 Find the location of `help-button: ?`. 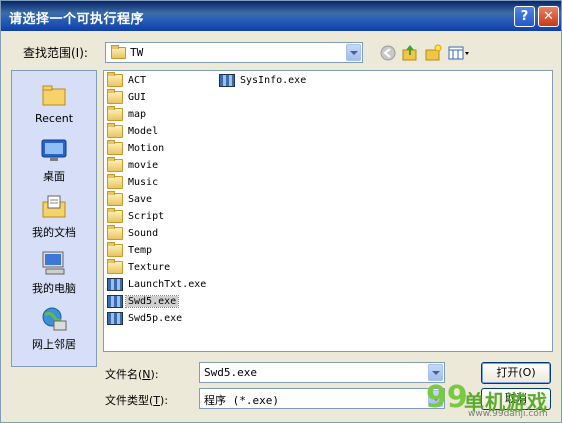

help-button: ? is located at coordinates (524, 16).